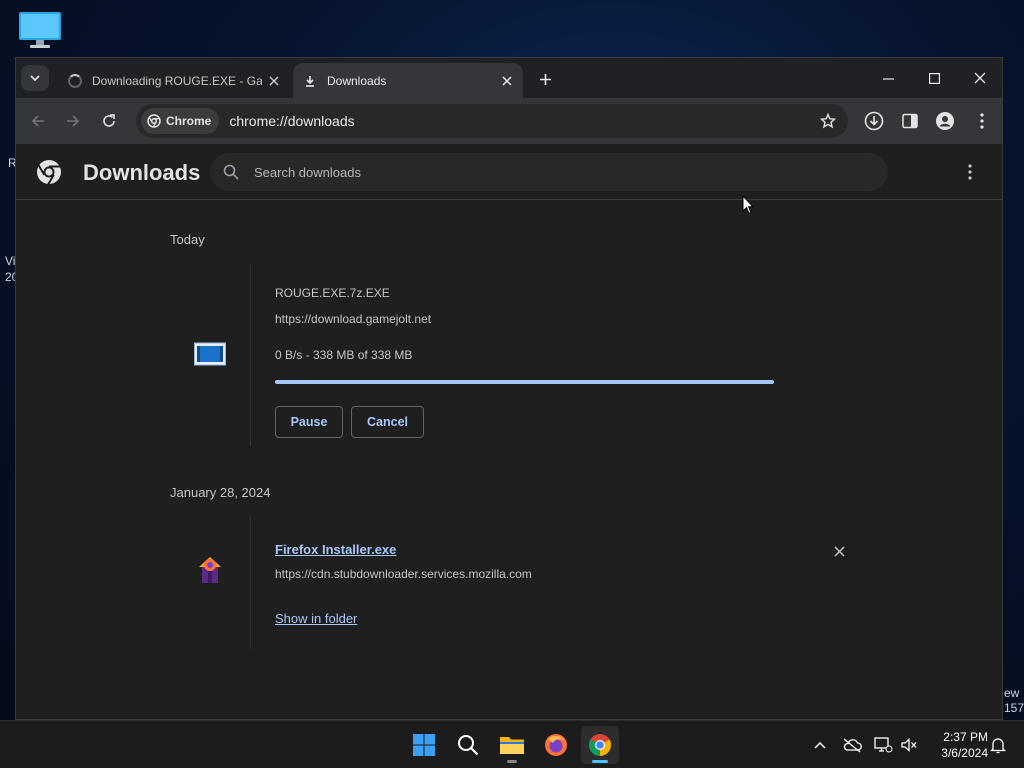  I want to click on downloads-header: Downloads, so click(509, 172).